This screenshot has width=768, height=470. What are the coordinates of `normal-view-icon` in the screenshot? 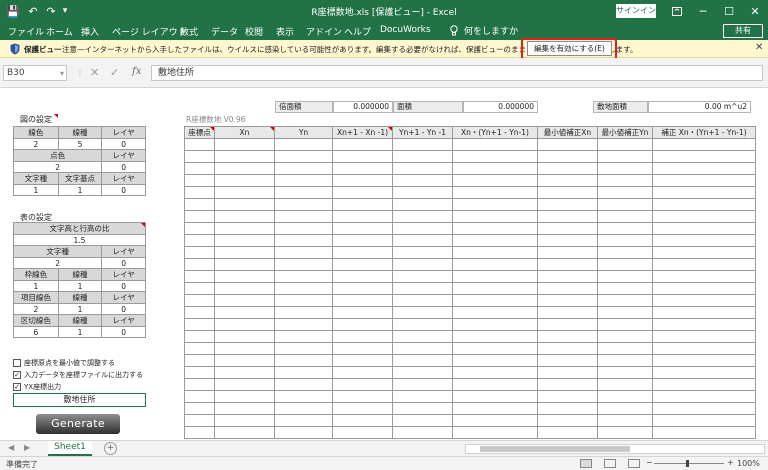 It's located at (586, 463).